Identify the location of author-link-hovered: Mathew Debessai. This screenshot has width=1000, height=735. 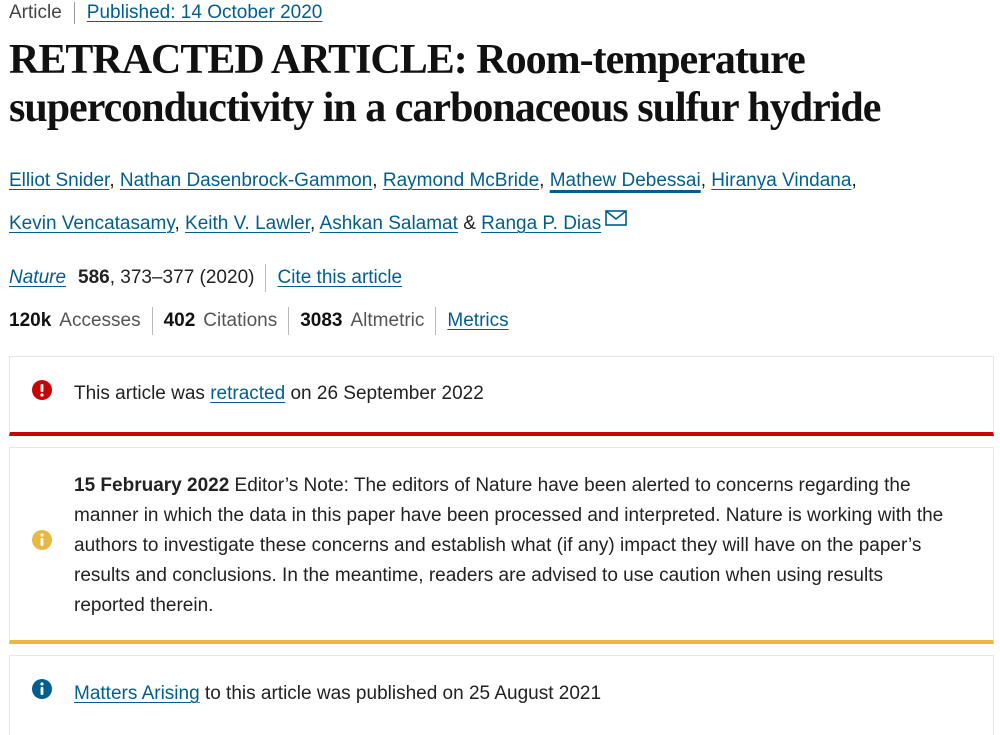
(625, 180).